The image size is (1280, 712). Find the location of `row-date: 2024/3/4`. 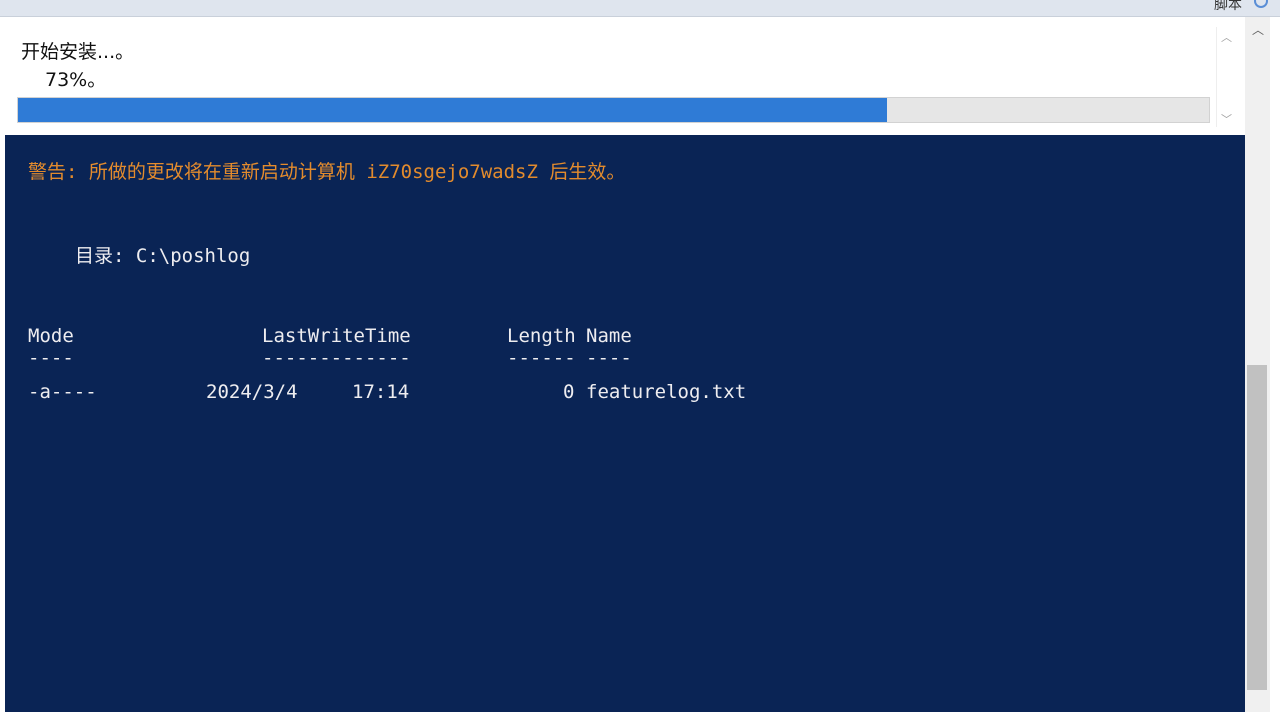

row-date: 2024/3/4 is located at coordinates (252, 392).